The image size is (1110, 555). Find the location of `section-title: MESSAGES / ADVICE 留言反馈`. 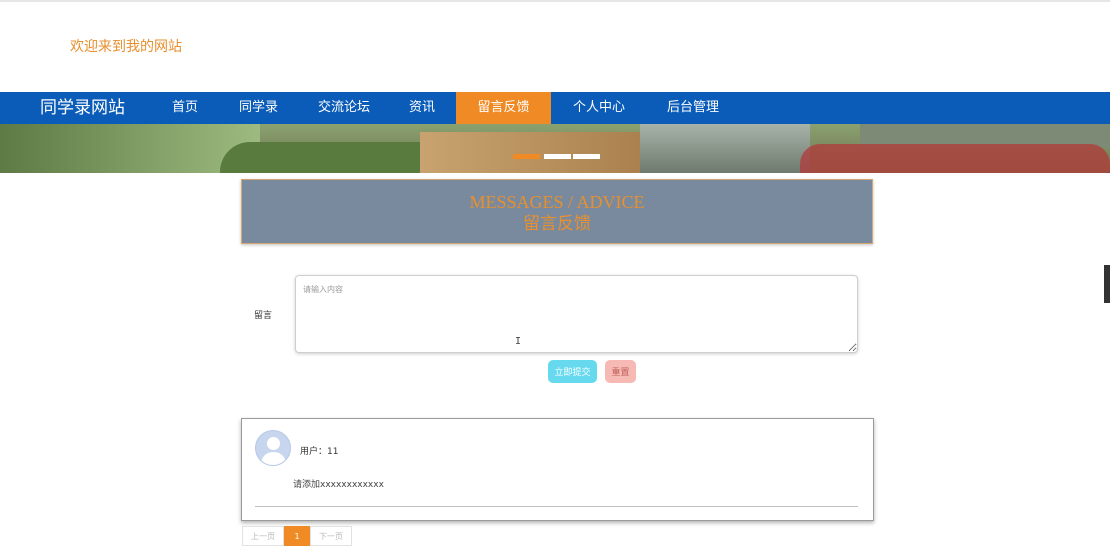

section-title: MESSAGES / ADVICE 留言反馈 is located at coordinates (557, 211).